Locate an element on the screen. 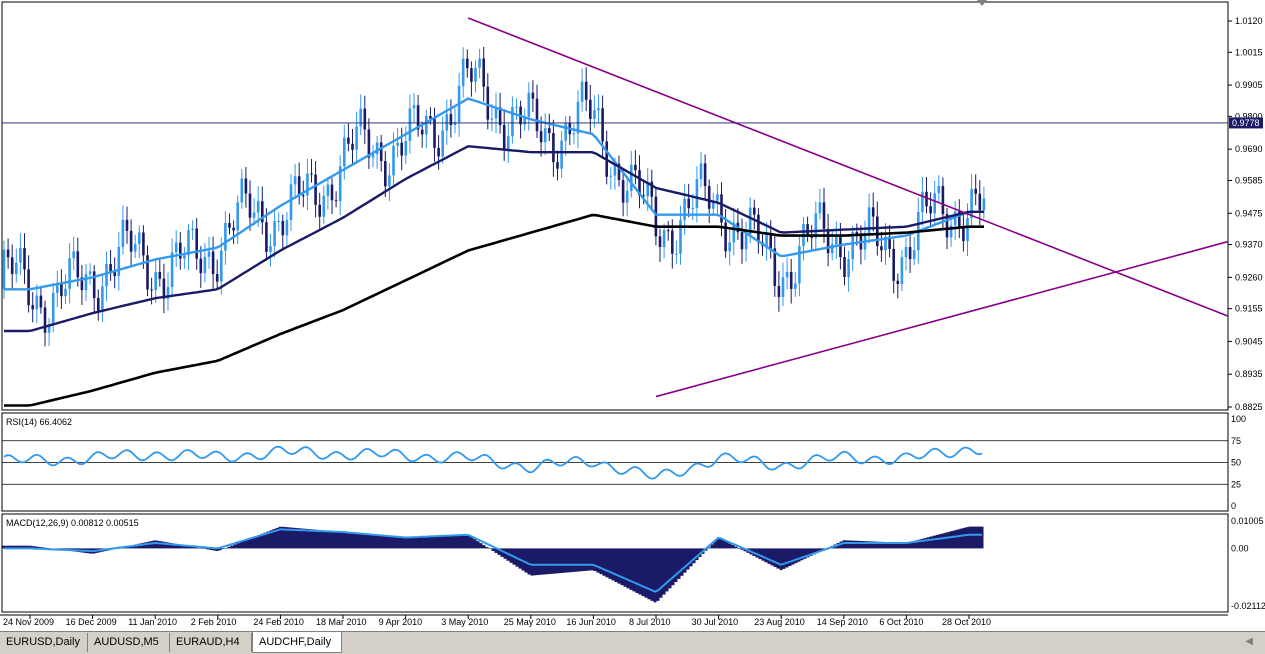 This screenshot has width=1265, height=654. tab-eurusd-daily: EURUSD,Daily is located at coordinates (44, 642).